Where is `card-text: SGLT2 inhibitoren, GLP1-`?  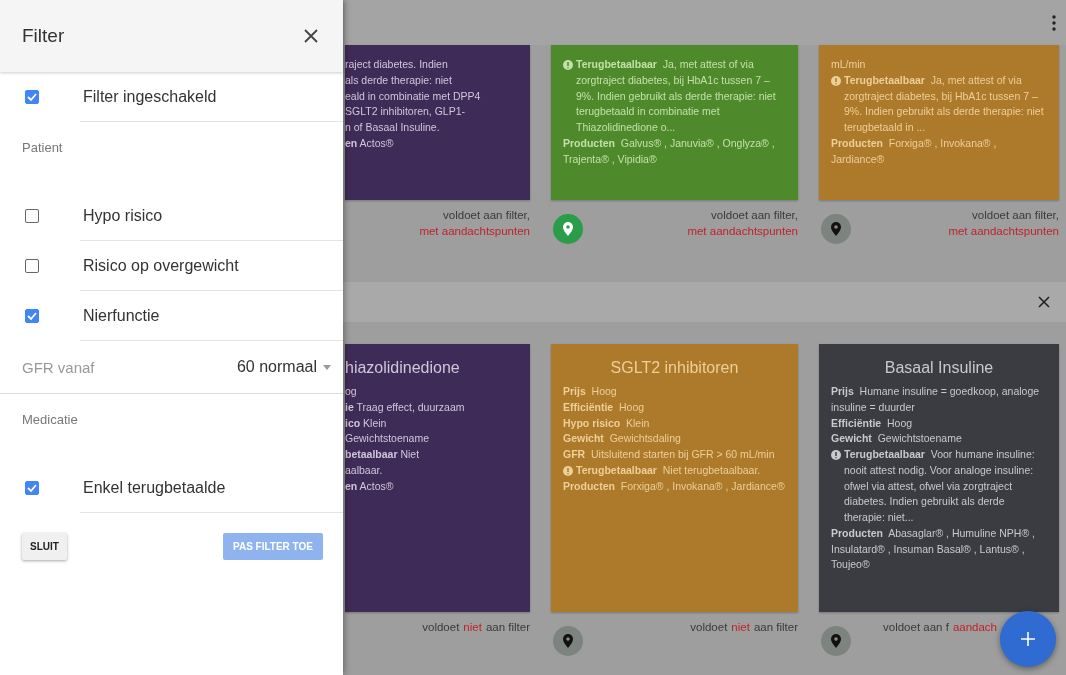 card-text: SGLT2 inhibitoren, GLP1- is located at coordinates (406, 112).